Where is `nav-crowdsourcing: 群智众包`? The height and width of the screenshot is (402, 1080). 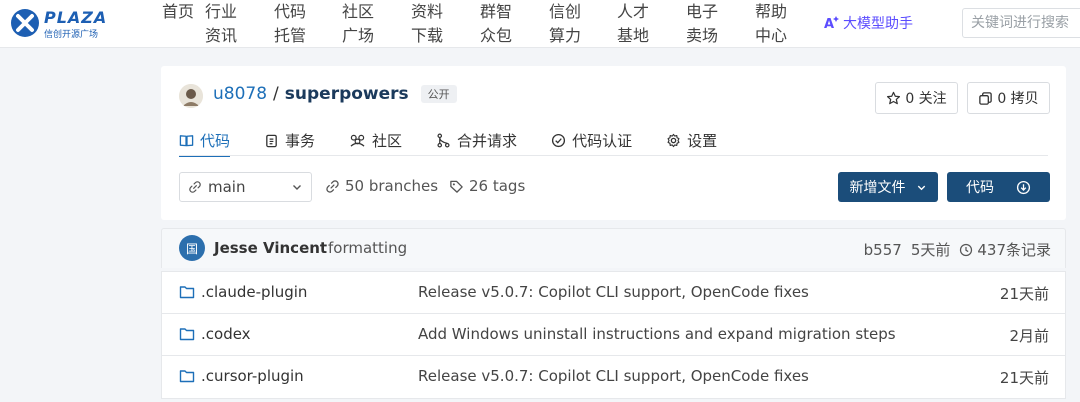 nav-crowdsourcing: 群智众包 is located at coordinates (498, 24).